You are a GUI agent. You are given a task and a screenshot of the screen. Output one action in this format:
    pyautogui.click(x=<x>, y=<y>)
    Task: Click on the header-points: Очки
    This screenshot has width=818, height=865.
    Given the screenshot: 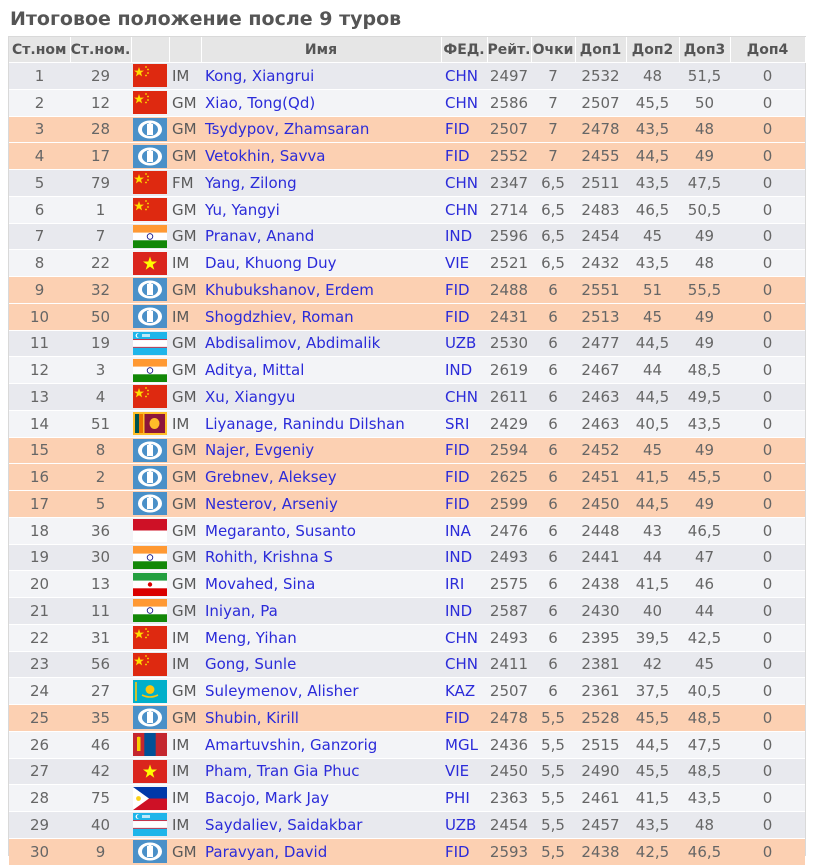 What is the action you would take?
    pyautogui.click(x=553, y=50)
    